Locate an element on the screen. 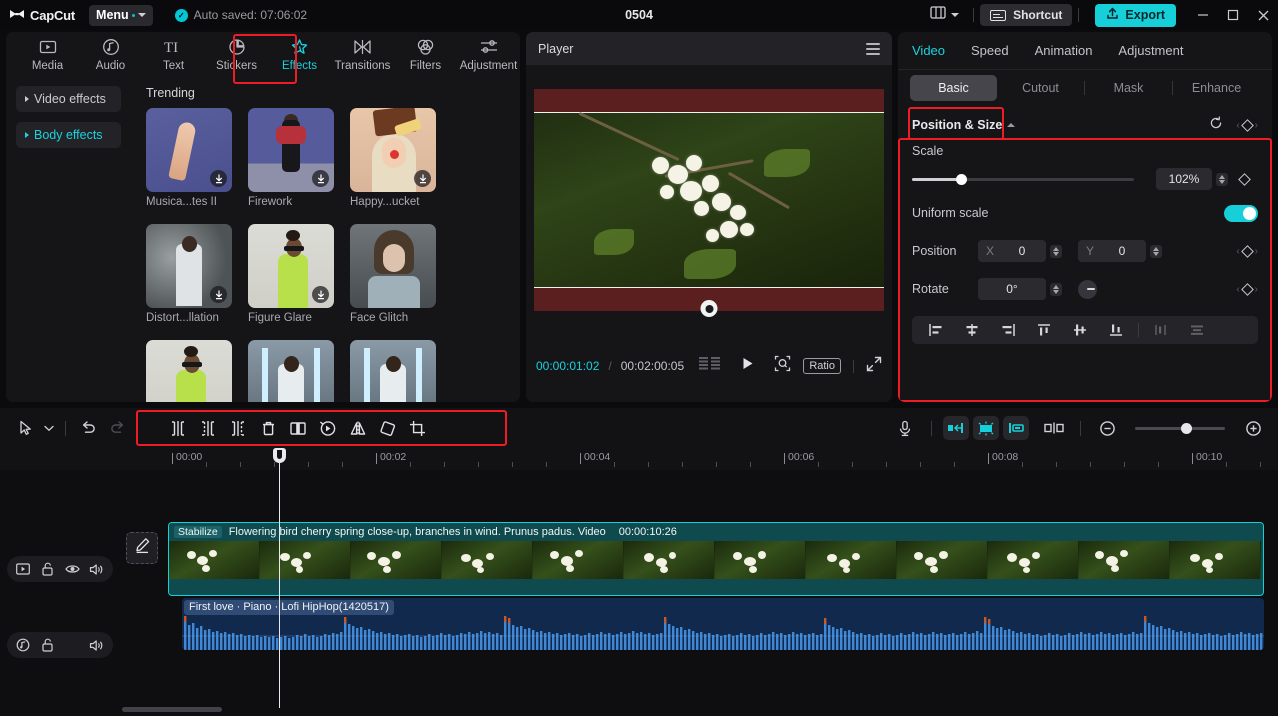 The height and width of the screenshot is (716, 1278). align-top-icon is located at coordinates (1044, 330).